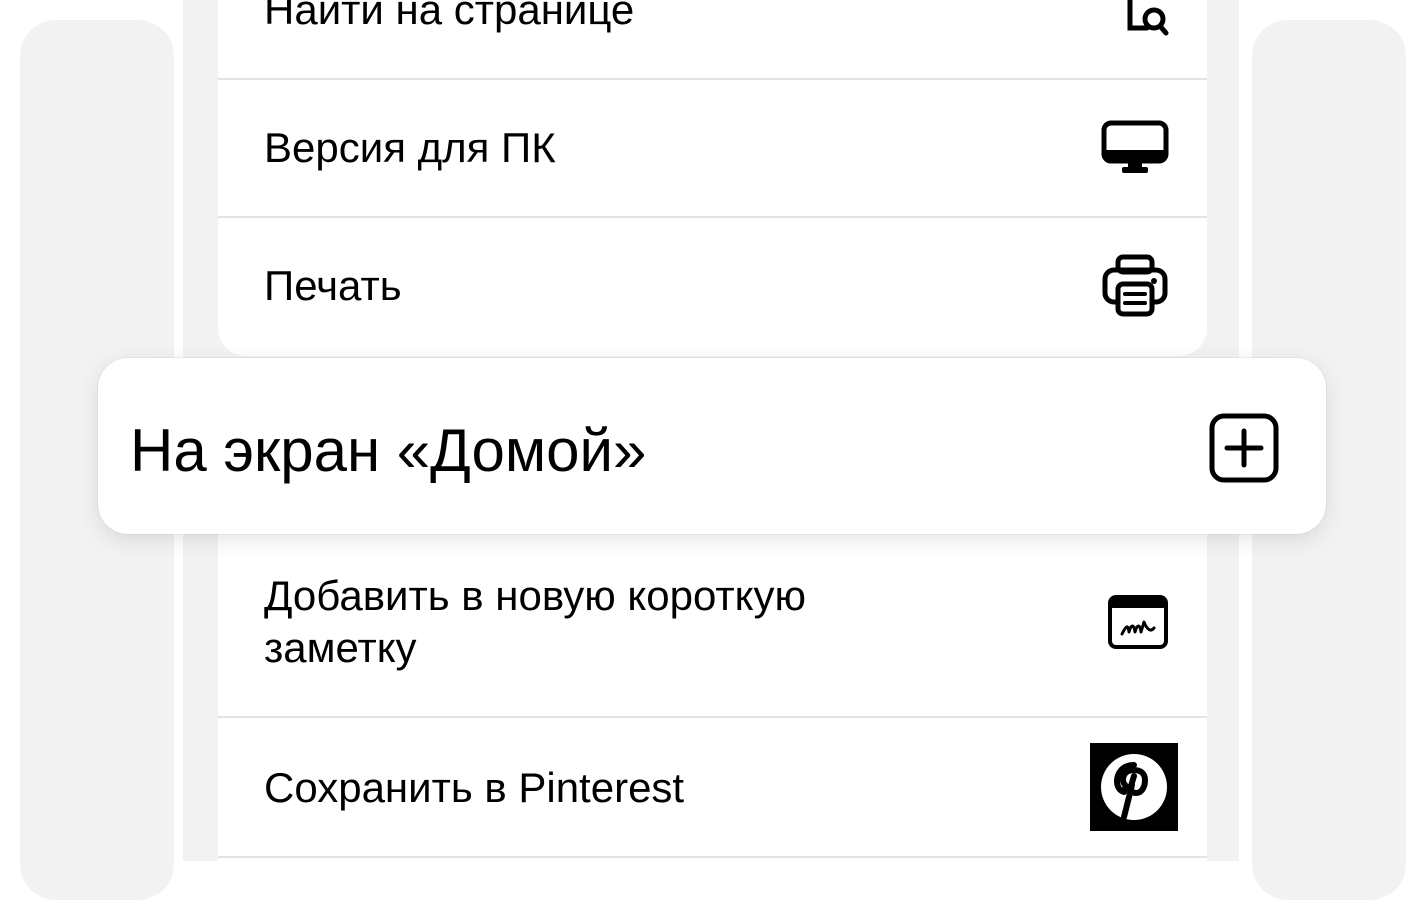  What do you see at coordinates (1138, 624) in the screenshot?
I see `quick-note-icon` at bounding box center [1138, 624].